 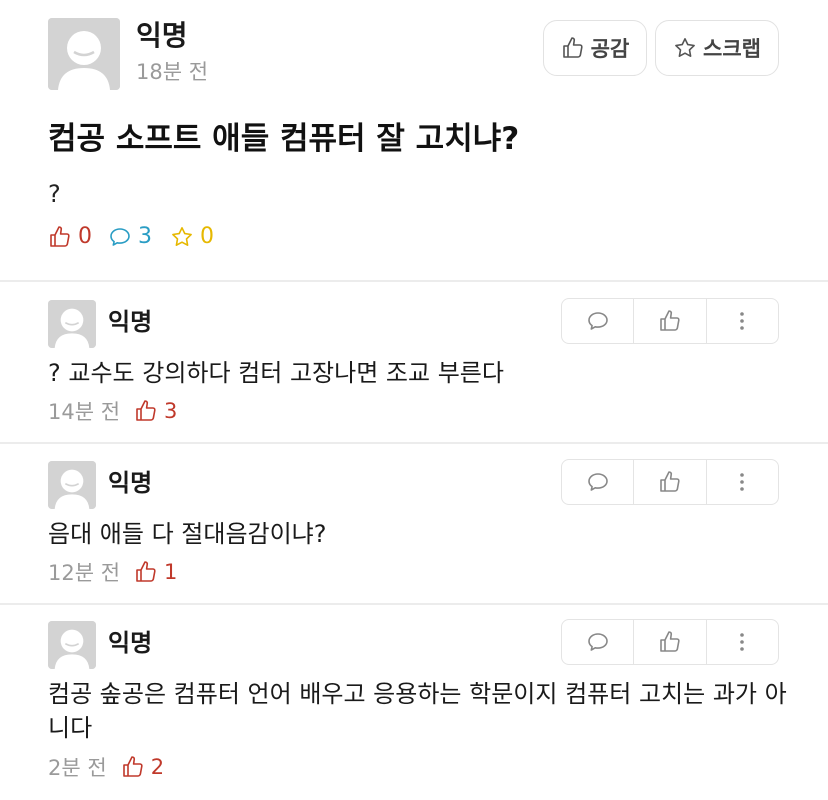 I want to click on empathy-button: 공감, so click(x=595, y=48).